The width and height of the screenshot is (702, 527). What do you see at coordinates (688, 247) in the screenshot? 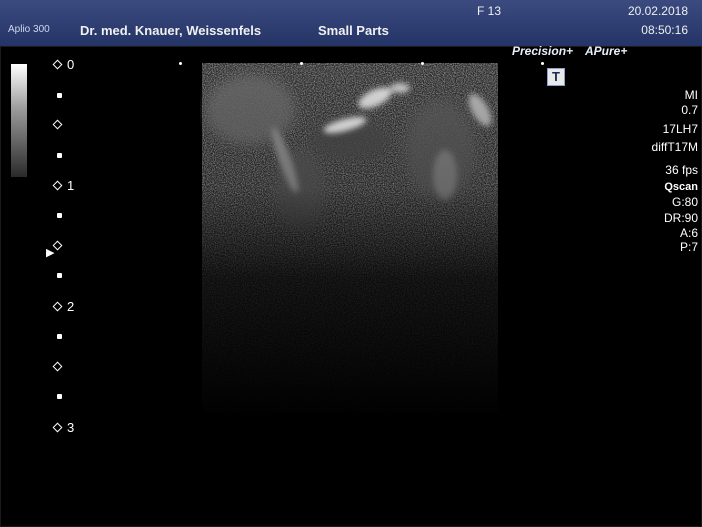
I see `p-value: P:7` at bounding box center [688, 247].